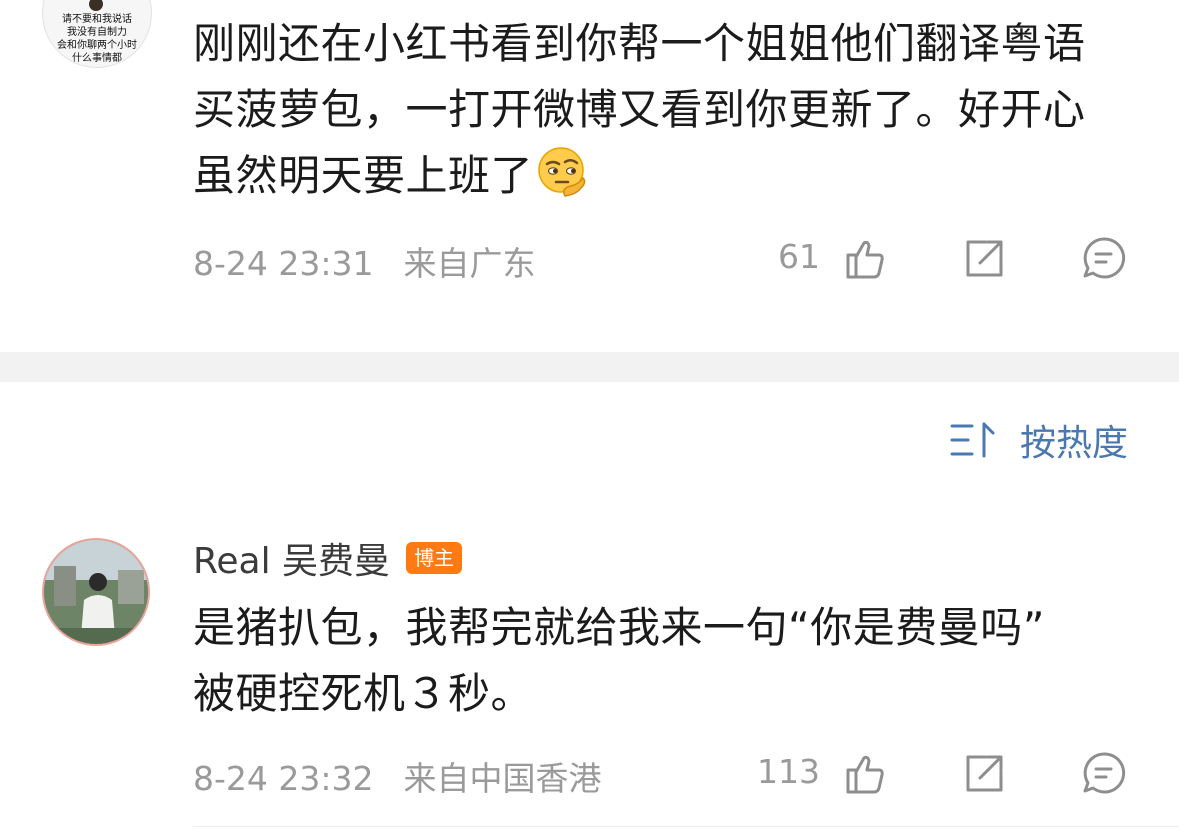 The image size is (1179, 830). Describe the element at coordinates (97, 39) in the screenshot. I see `avatar-caption: 请不要和我说话 我没有自制力 会和你聊两个小时 什么事情都` at that location.